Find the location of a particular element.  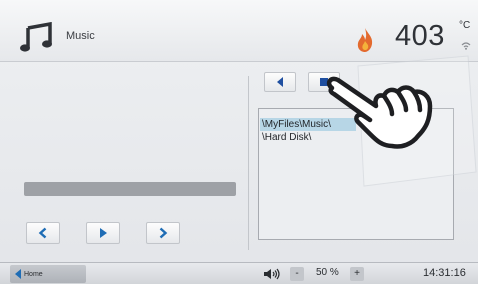

pointing-hand-icon is located at coordinates (401, 121).